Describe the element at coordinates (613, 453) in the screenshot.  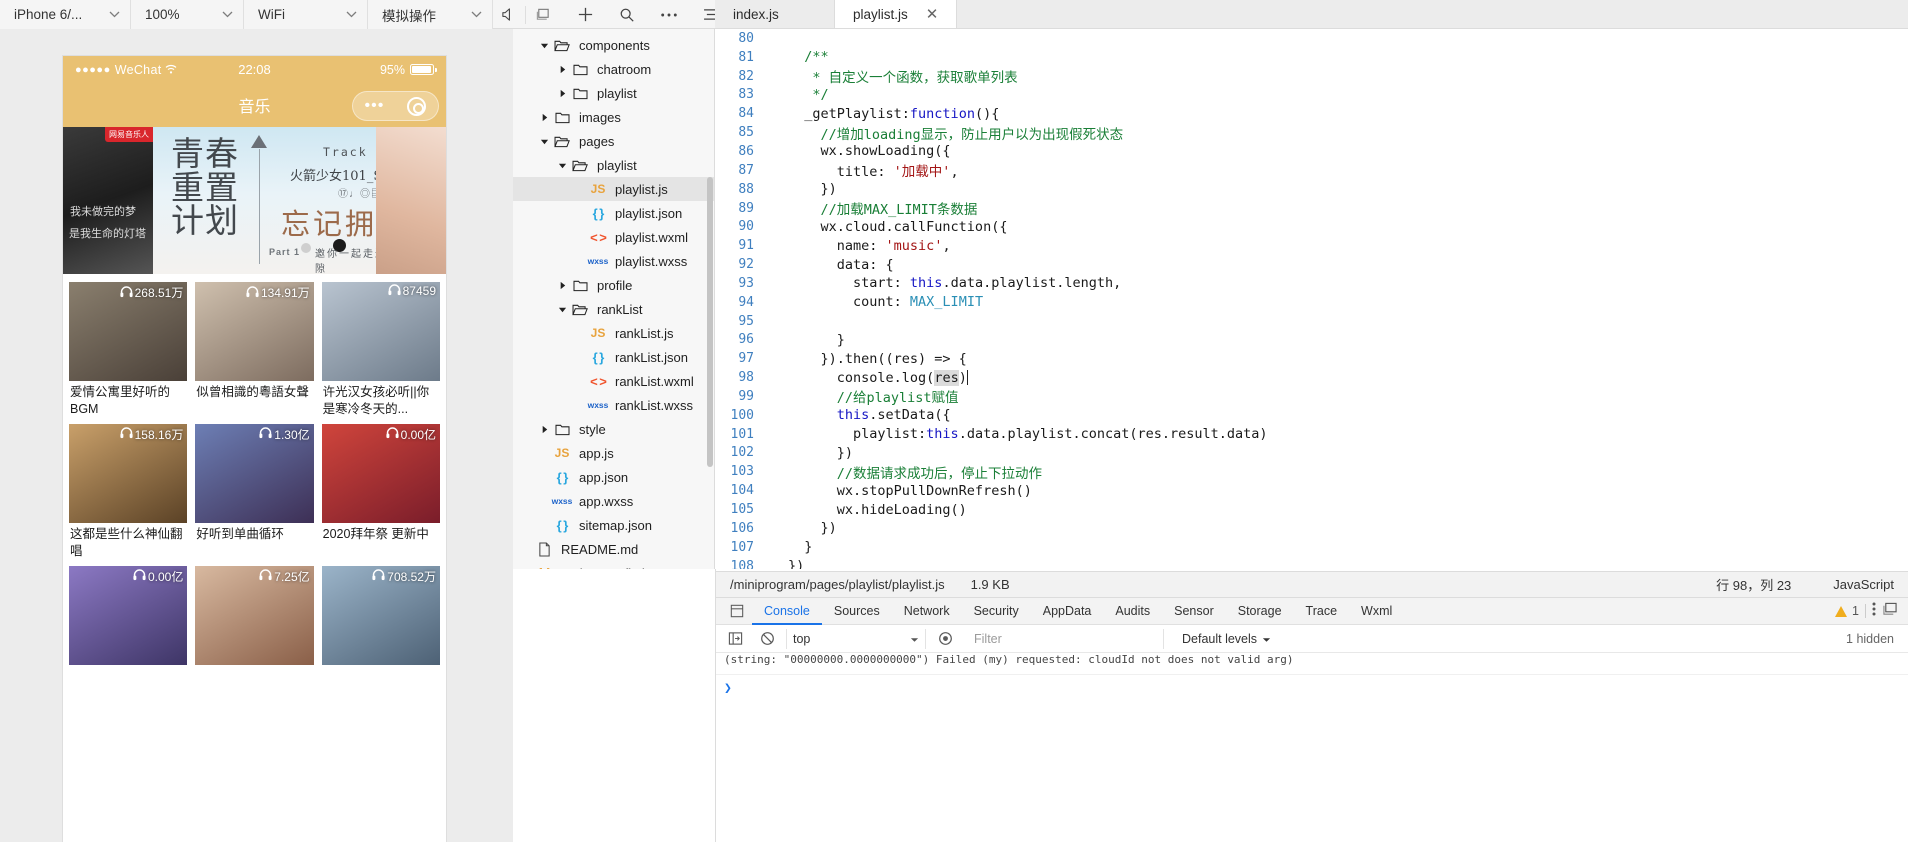
I see `file-tree-file: JS app.js` at that location.